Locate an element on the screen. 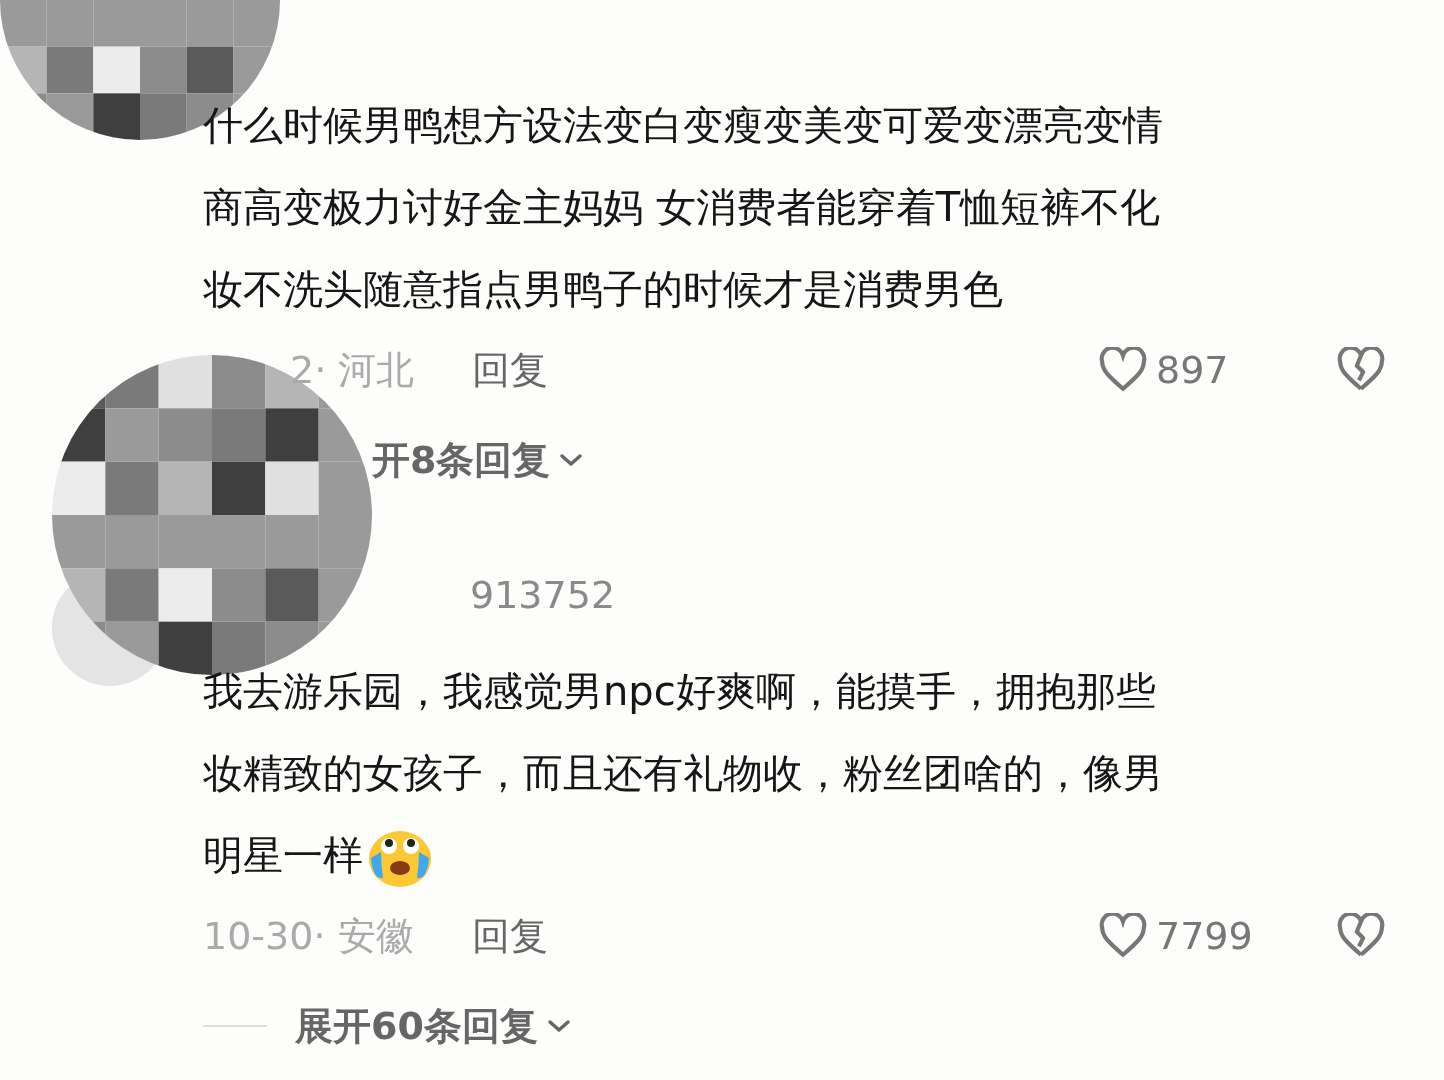 The image size is (1444, 1080). expand-replies-button: 展开60条回复 is located at coordinates (433, 1026).